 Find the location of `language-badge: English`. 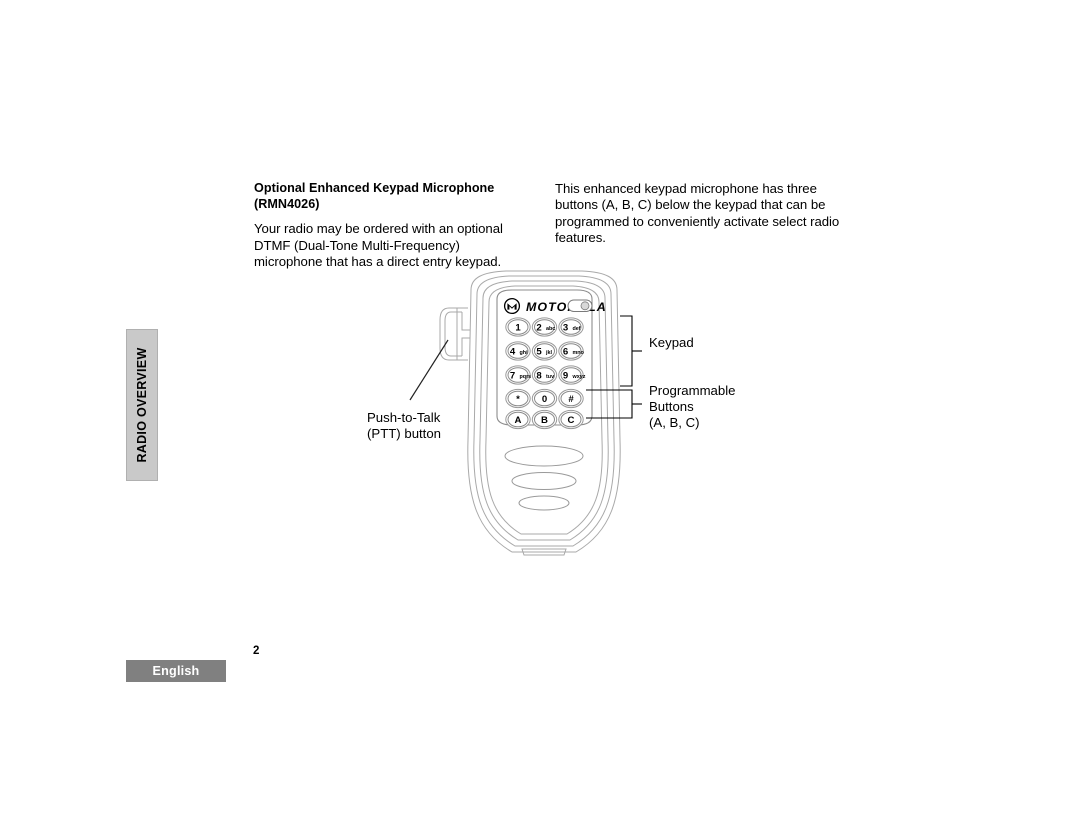

language-badge: English is located at coordinates (176, 671).